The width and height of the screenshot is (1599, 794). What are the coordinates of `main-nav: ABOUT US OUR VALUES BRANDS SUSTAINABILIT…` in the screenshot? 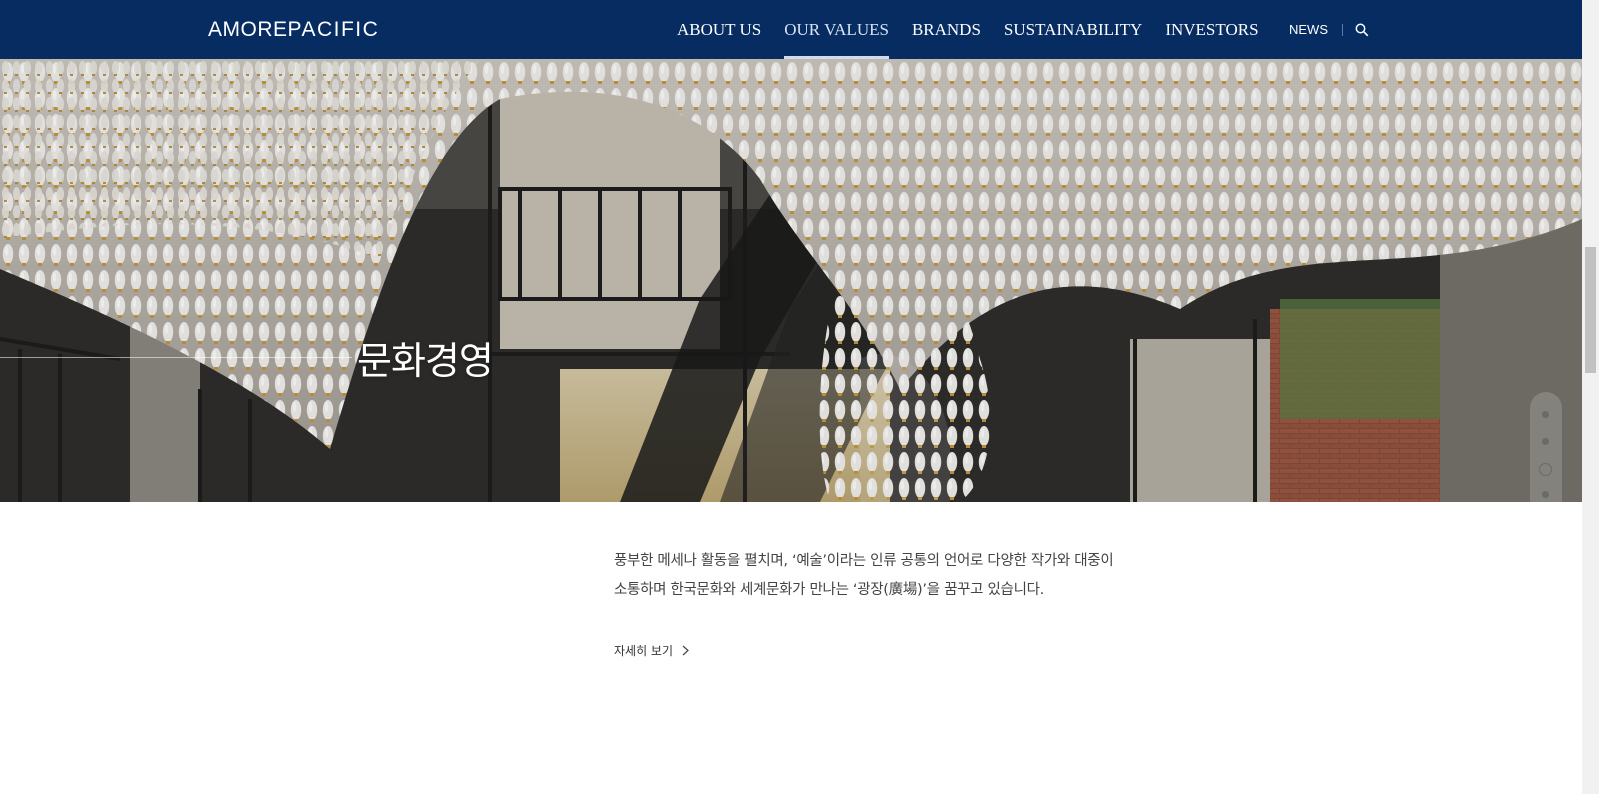 It's located at (979, 29).